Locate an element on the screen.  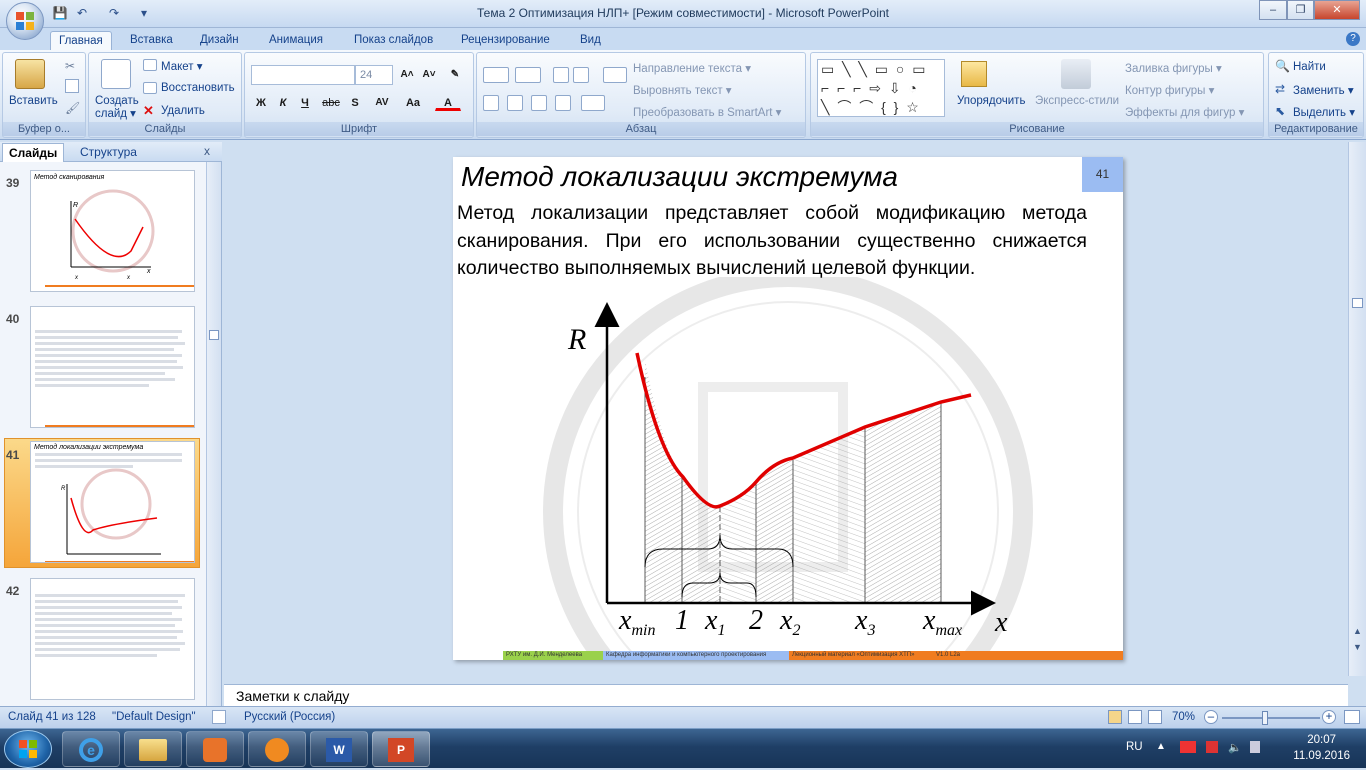
align-right-icon is located at coordinates (539, 103).